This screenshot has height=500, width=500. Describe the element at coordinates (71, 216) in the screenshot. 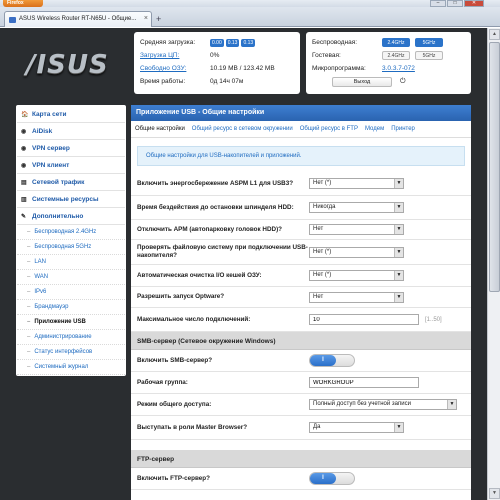

I see `sidebar-item-advanced: ✎ Дополнительно` at that location.